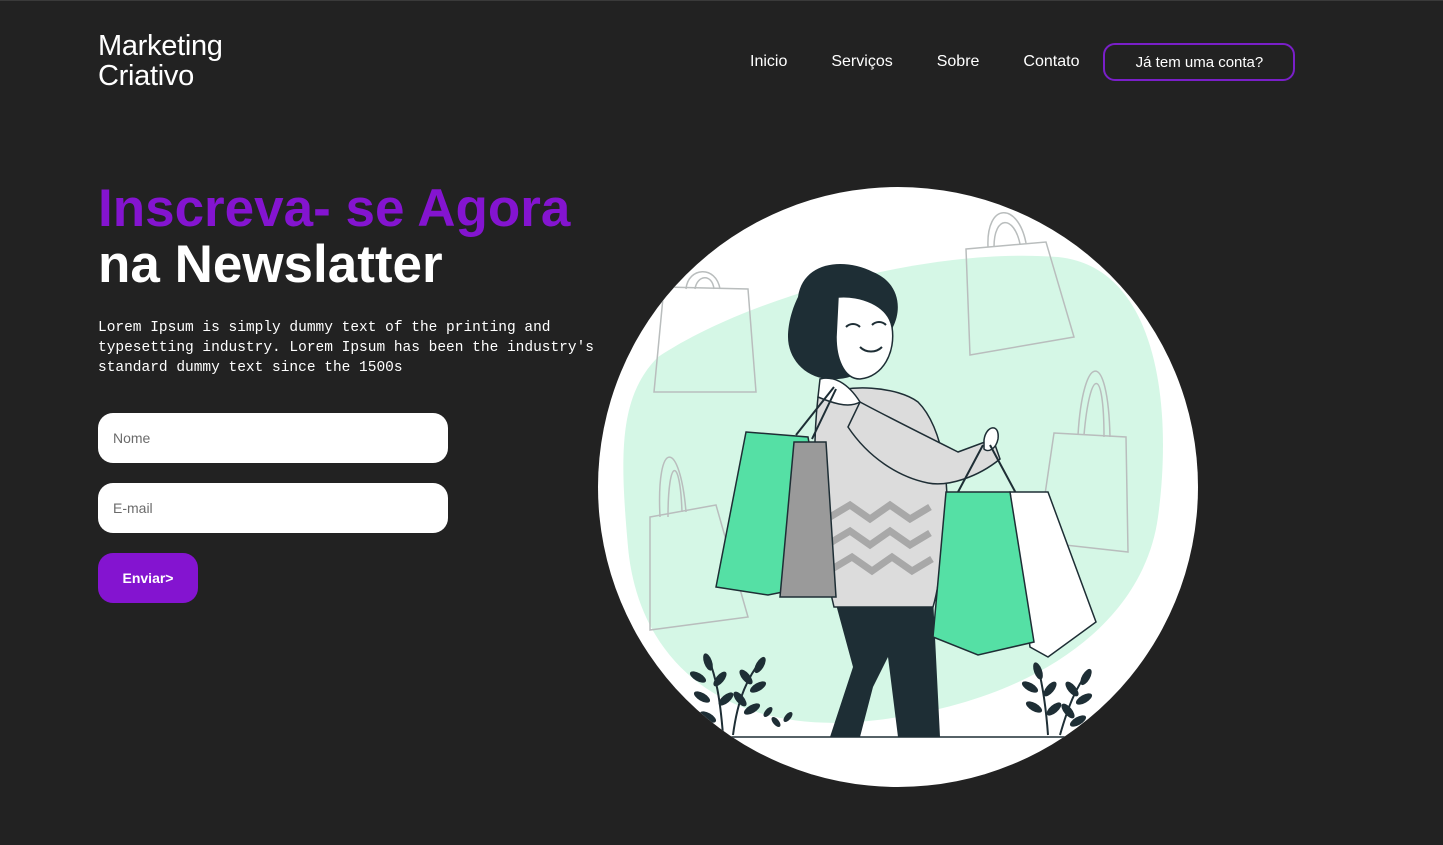 This screenshot has height=845, width=1443. What do you see at coordinates (273, 508) in the screenshot?
I see `email-input` at bounding box center [273, 508].